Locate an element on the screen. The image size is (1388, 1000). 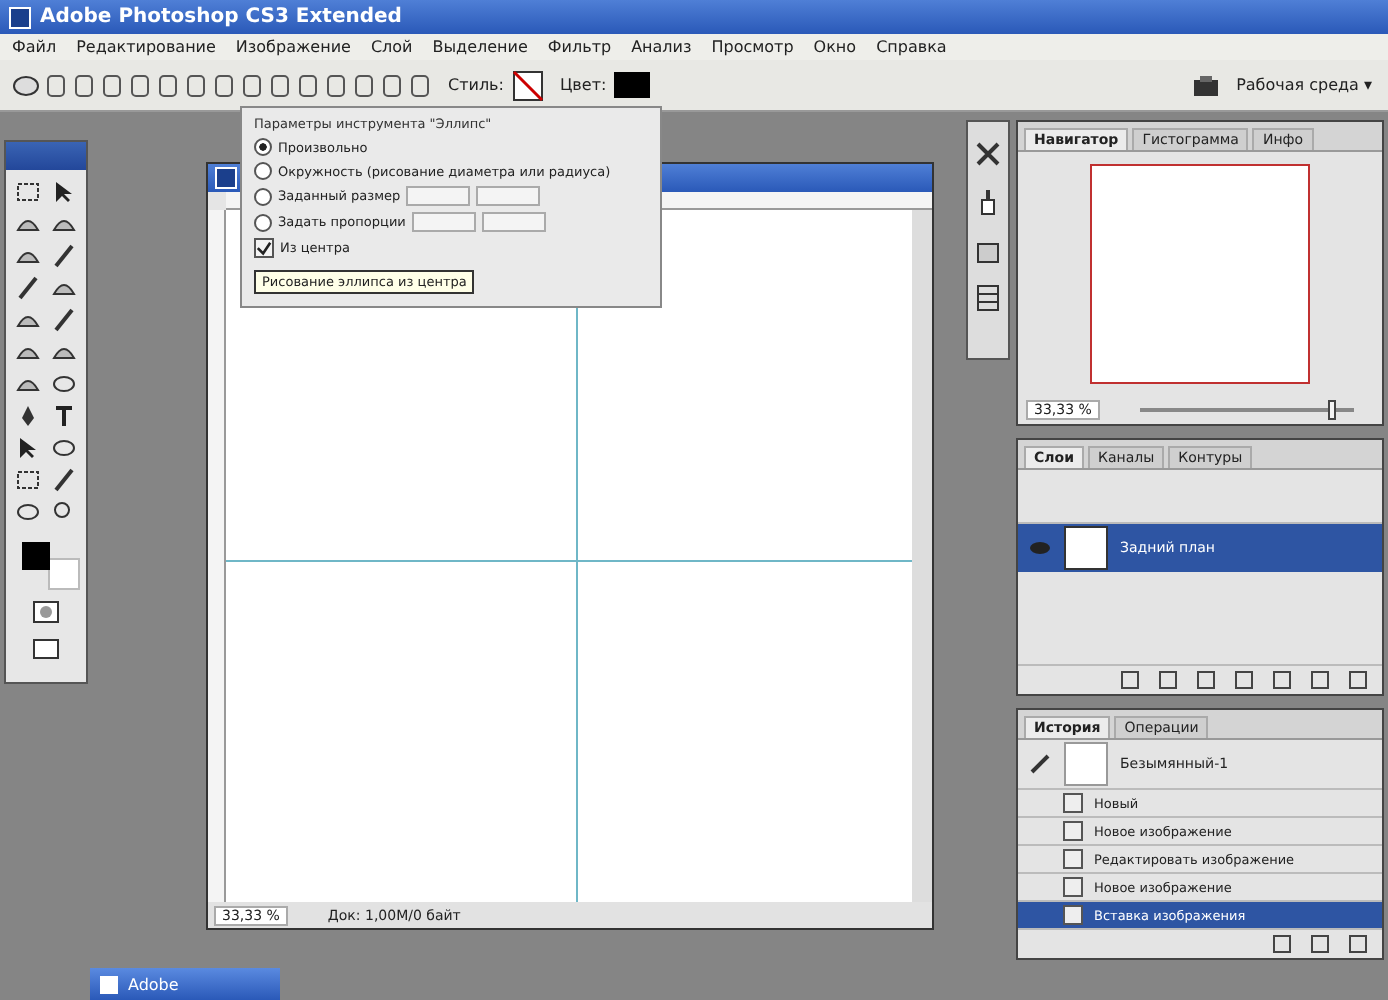
menu-item: Редактирование is located at coordinates (146, 47).